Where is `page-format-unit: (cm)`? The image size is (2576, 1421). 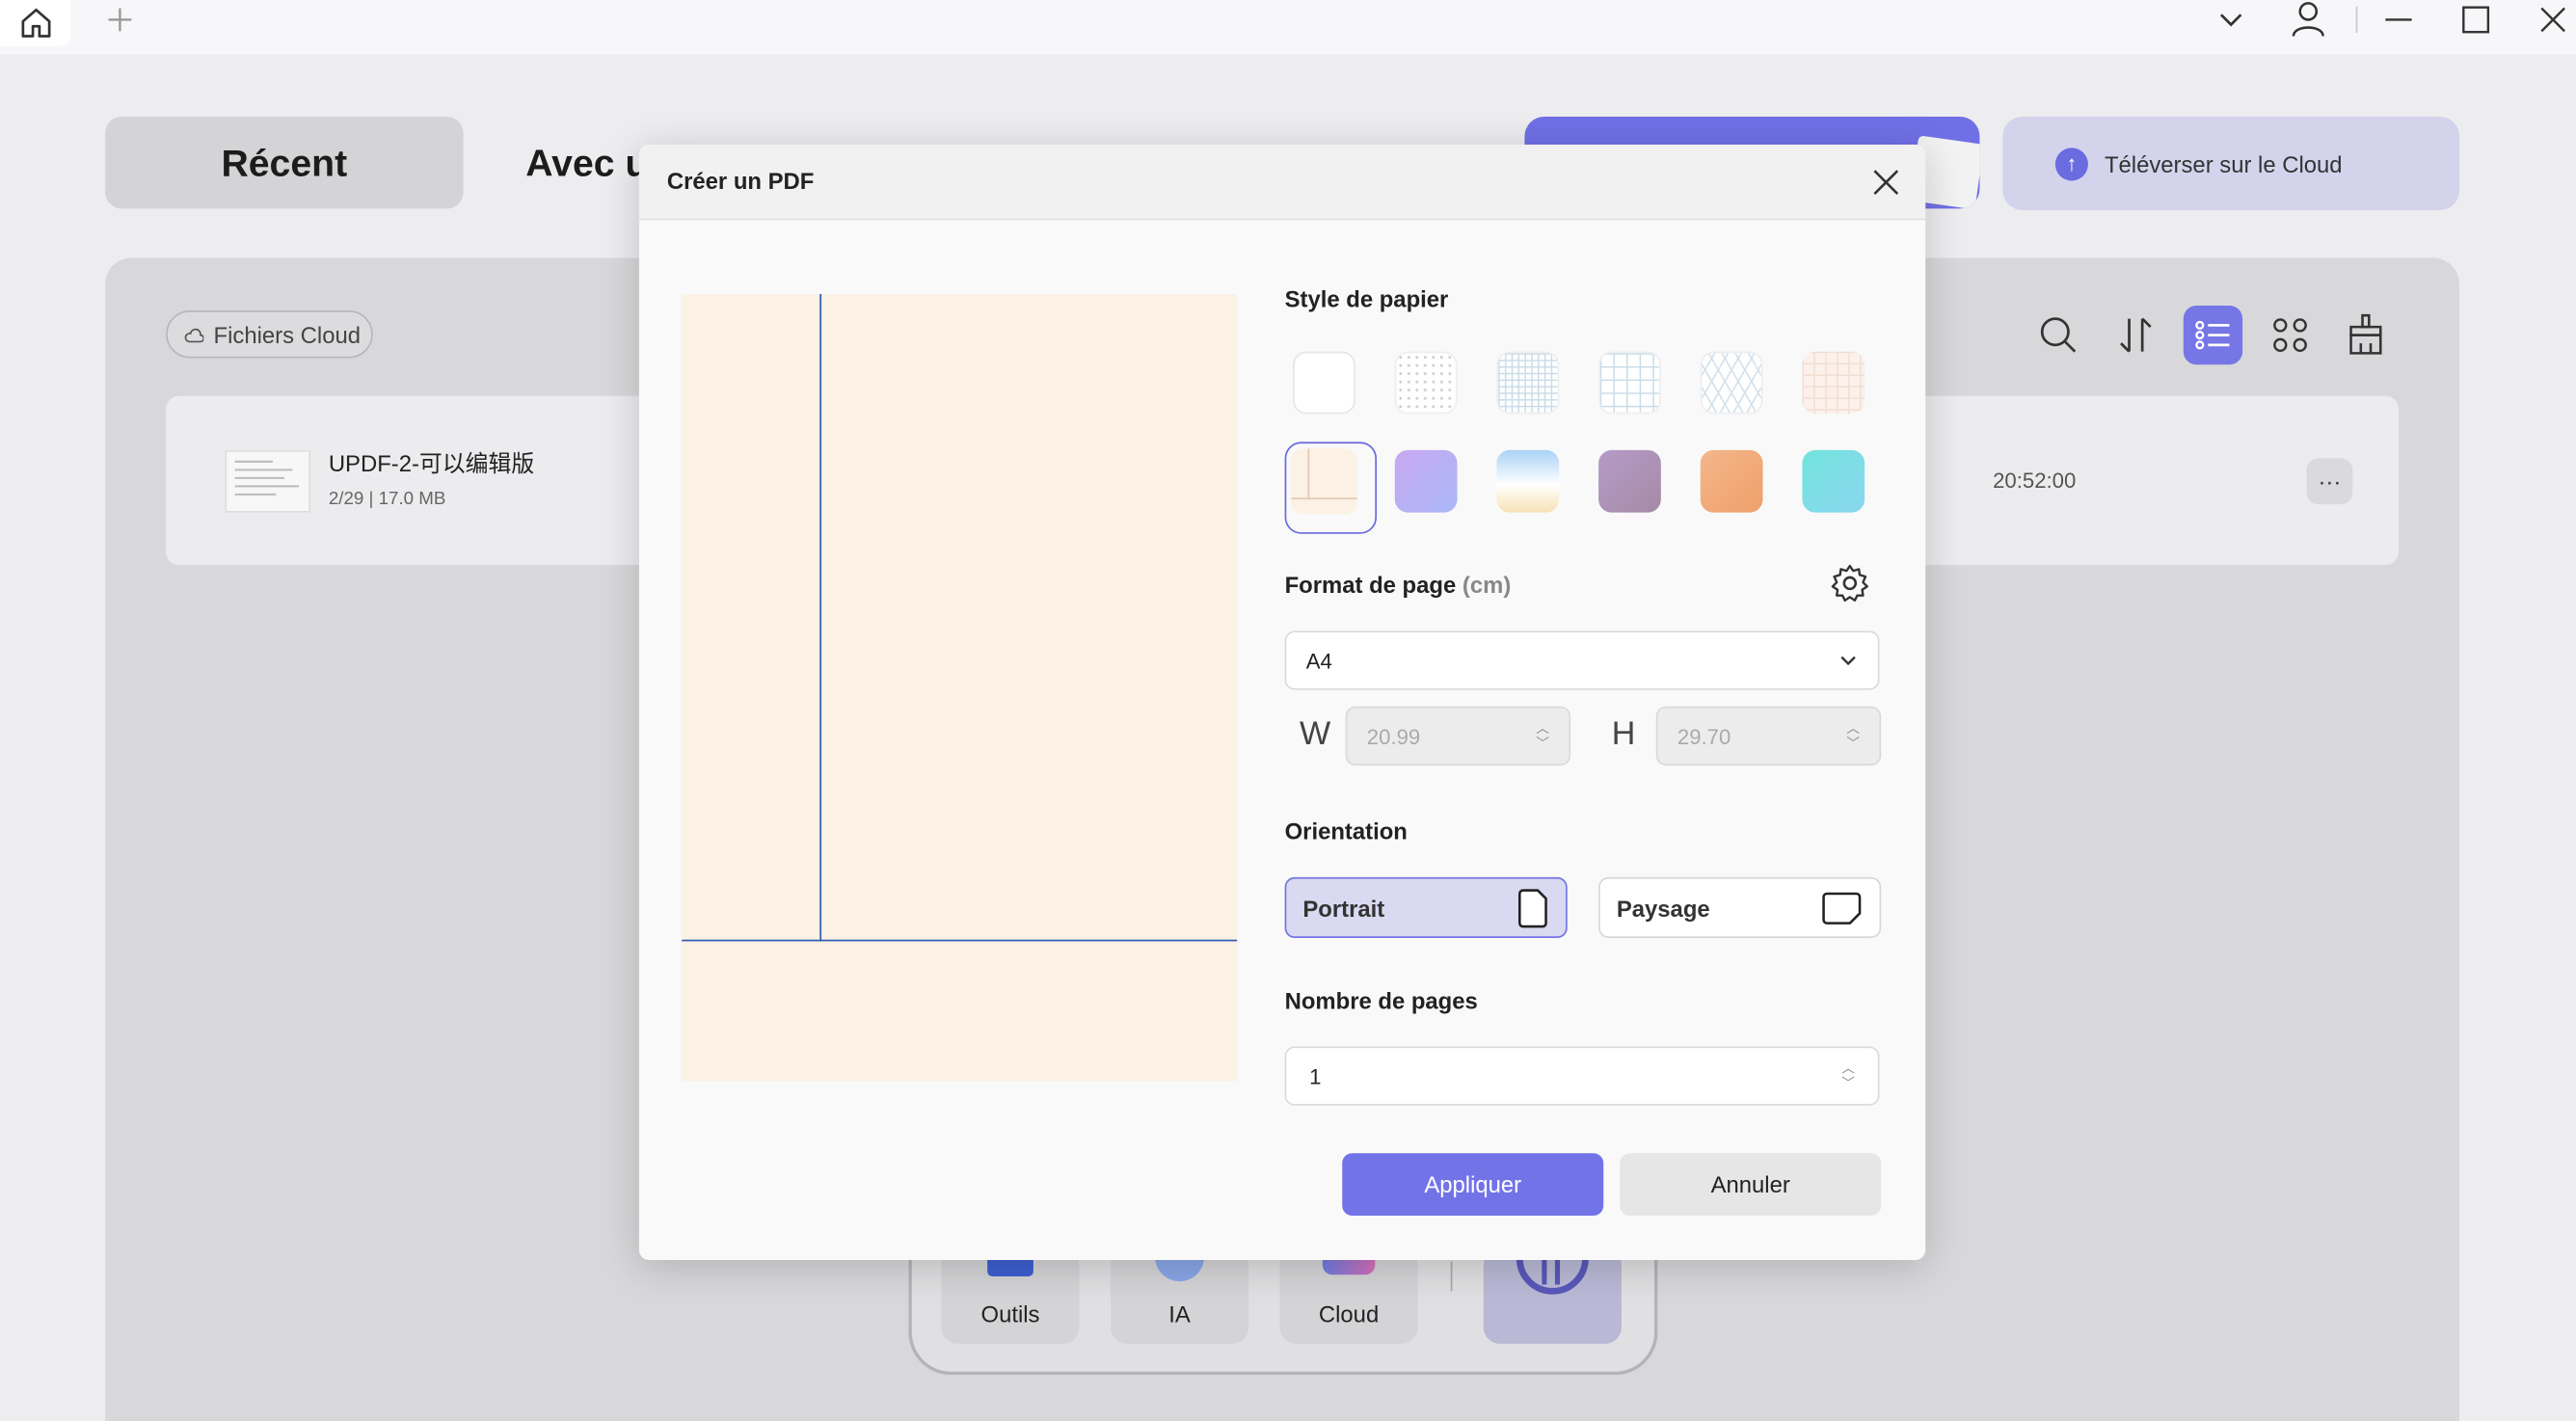
page-format-unit: (cm) is located at coordinates (1487, 585).